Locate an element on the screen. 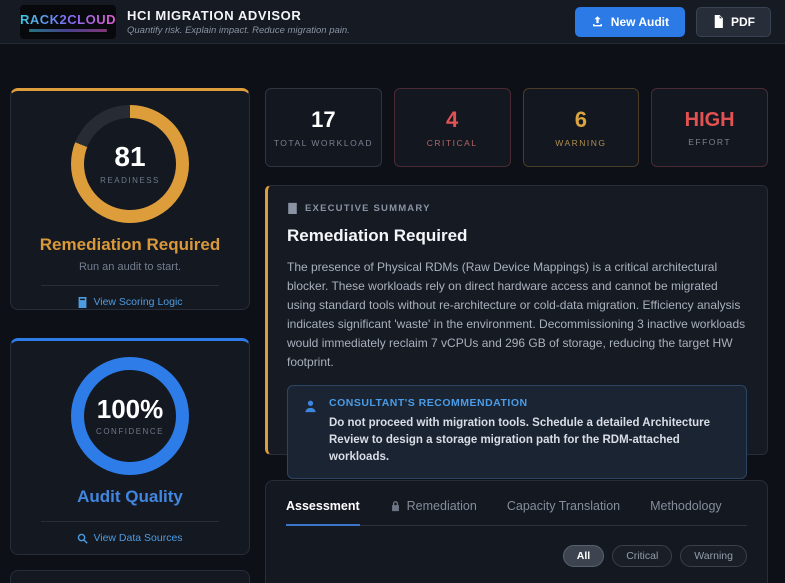 This screenshot has width=785, height=583. summary-title: Remediation Required is located at coordinates (377, 235).